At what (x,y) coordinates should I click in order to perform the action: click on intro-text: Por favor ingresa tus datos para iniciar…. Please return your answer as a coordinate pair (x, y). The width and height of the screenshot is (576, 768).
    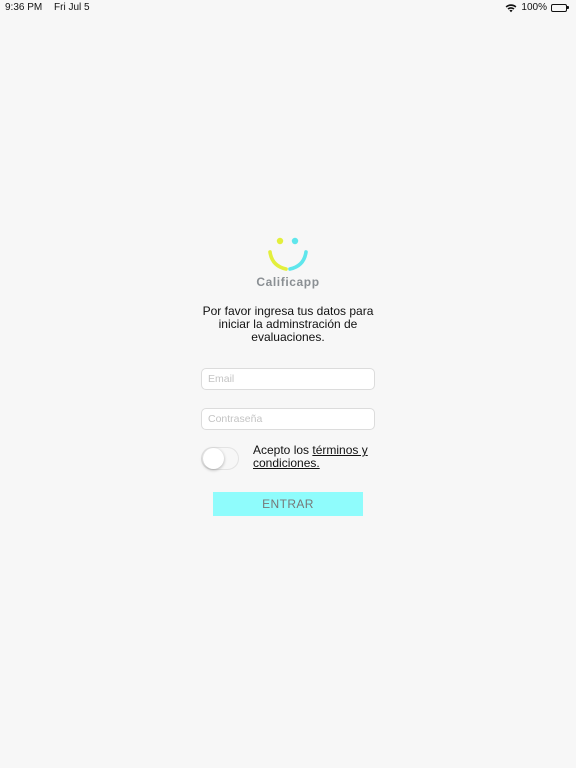
    Looking at the image, I should click on (288, 324).